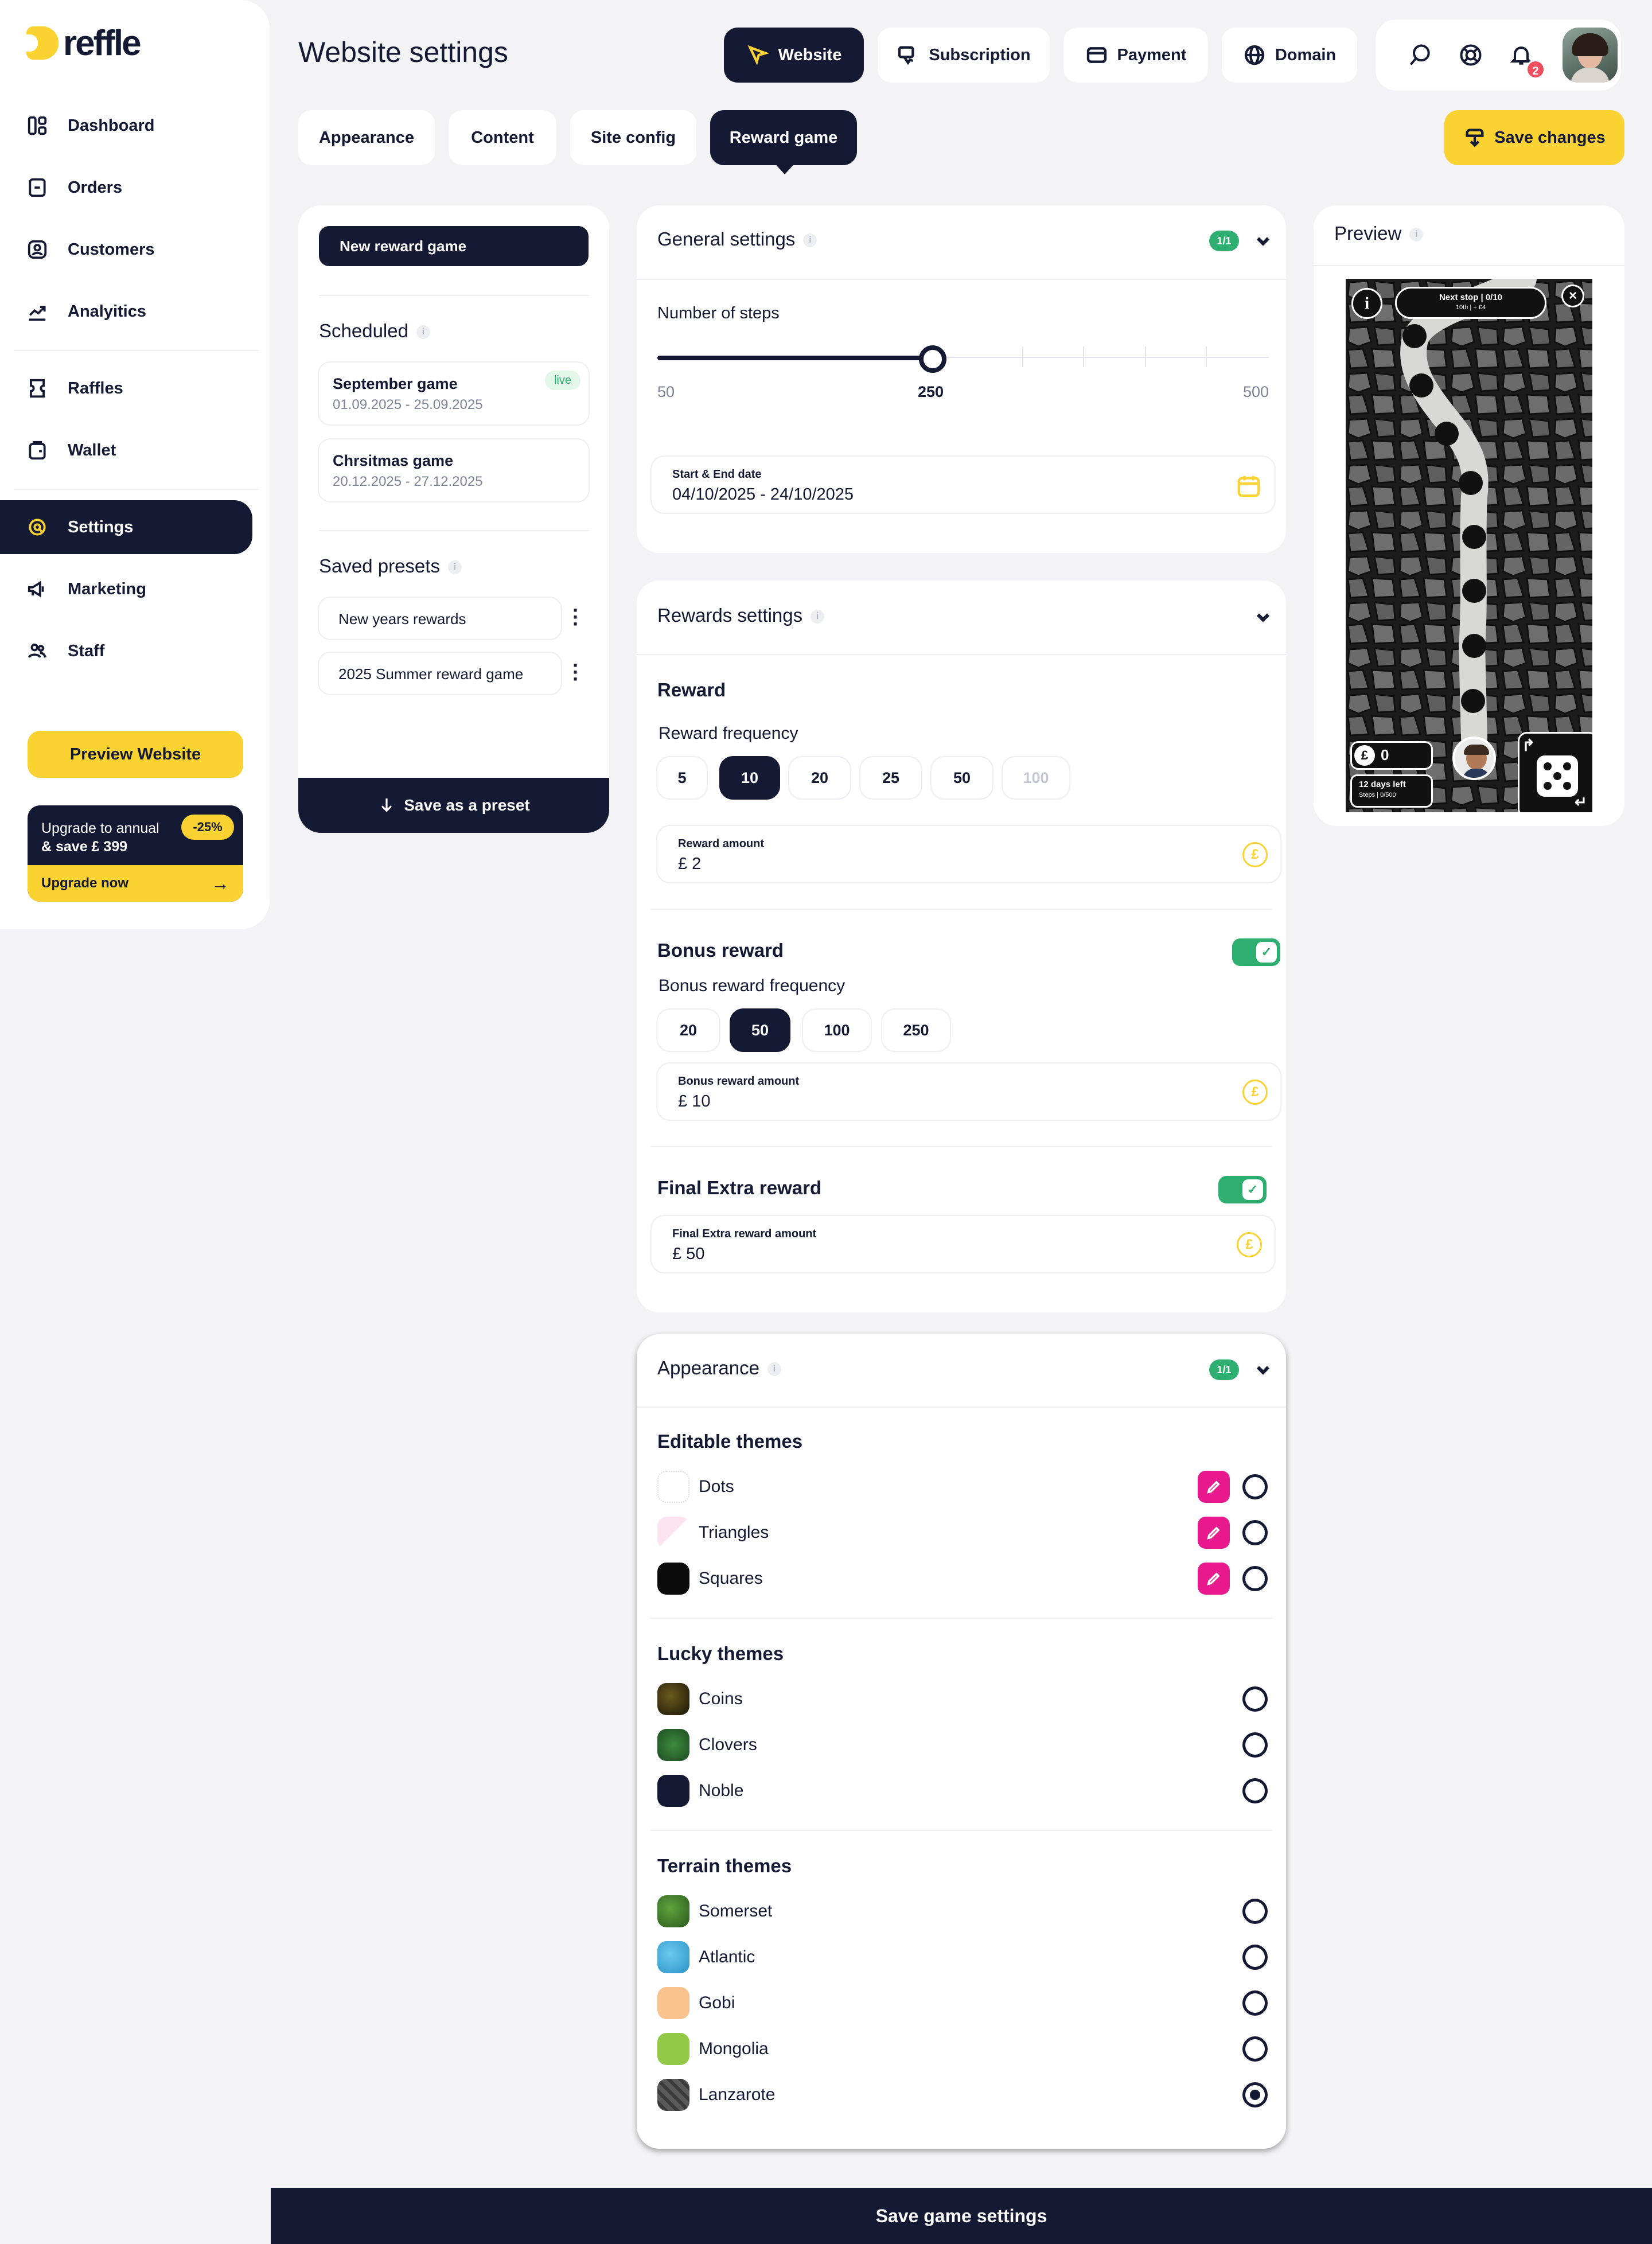  What do you see at coordinates (961, 1697) in the screenshot?
I see `theme-row-coins: Coins` at bounding box center [961, 1697].